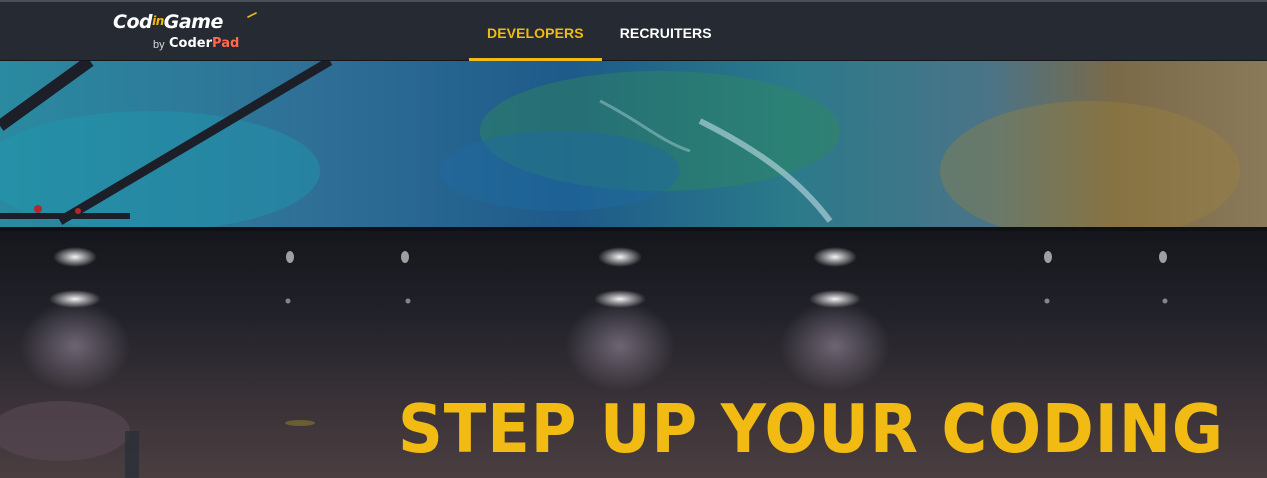 This screenshot has width=1267, height=478. What do you see at coordinates (204, 43) in the screenshot?
I see `logo-coderpad-text: CoderPad` at bounding box center [204, 43].